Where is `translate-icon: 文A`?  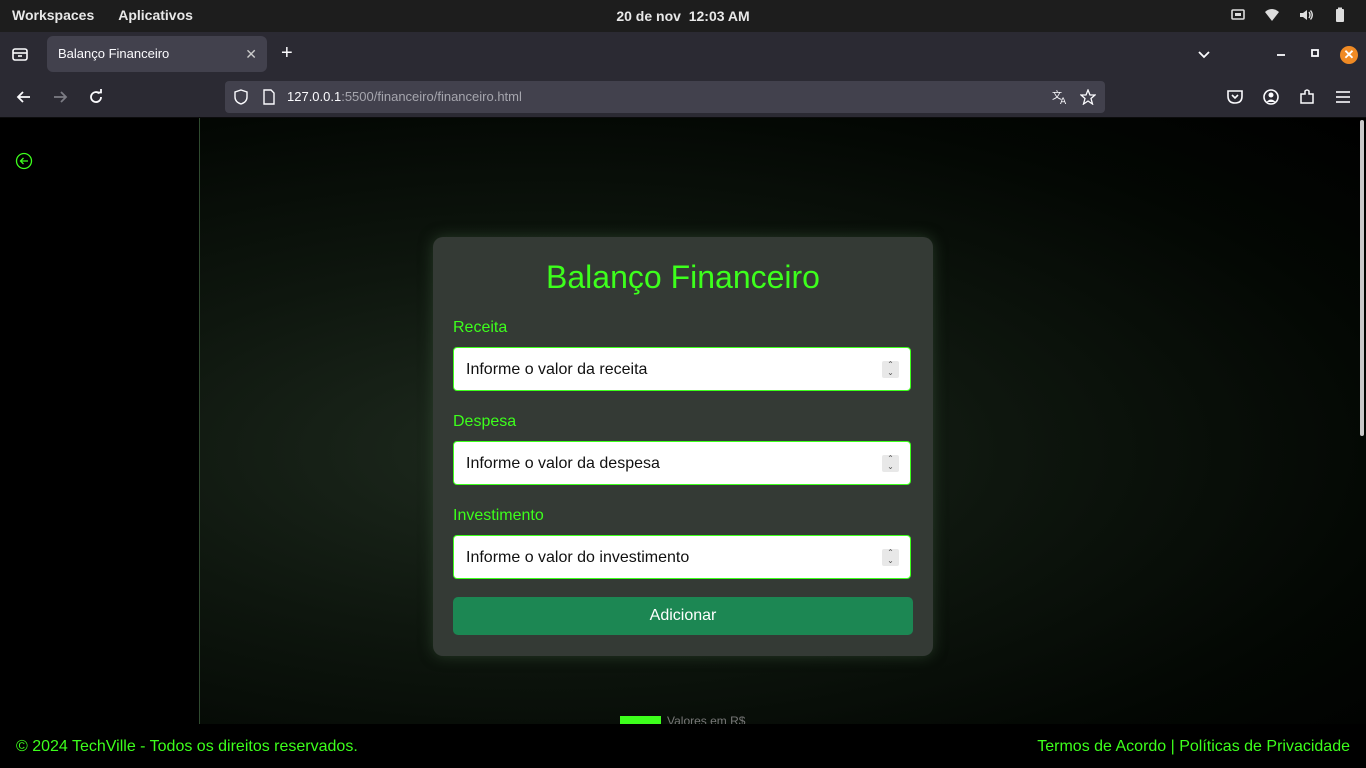
translate-icon: 文A is located at coordinates (1060, 98).